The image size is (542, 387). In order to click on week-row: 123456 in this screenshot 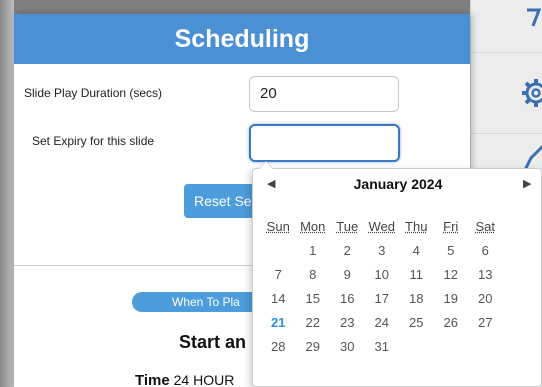, I will do `click(382, 251)`.